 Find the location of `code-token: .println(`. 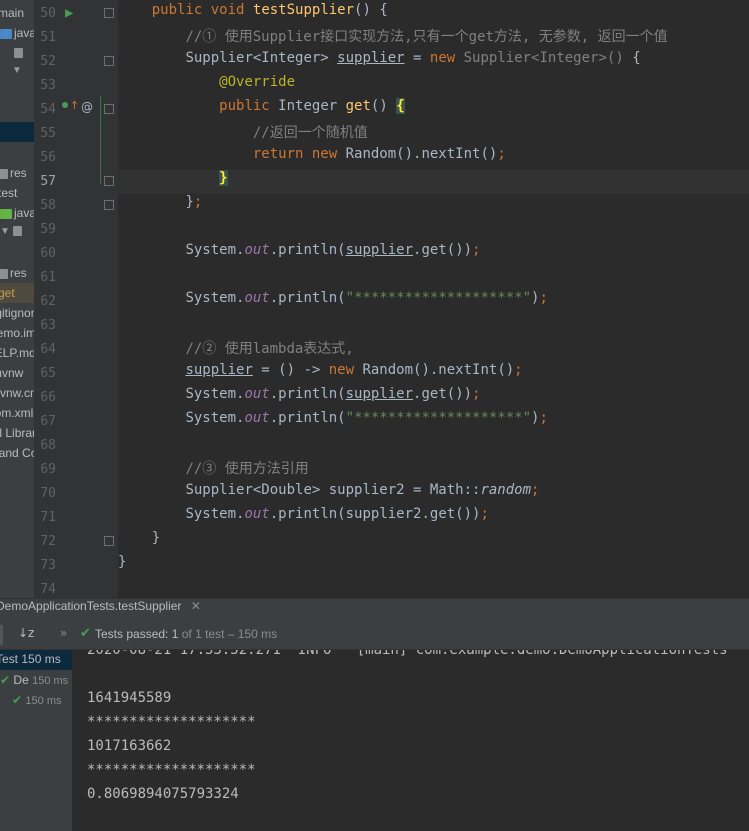

code-token: .println( is located at coordinates (307, 298).